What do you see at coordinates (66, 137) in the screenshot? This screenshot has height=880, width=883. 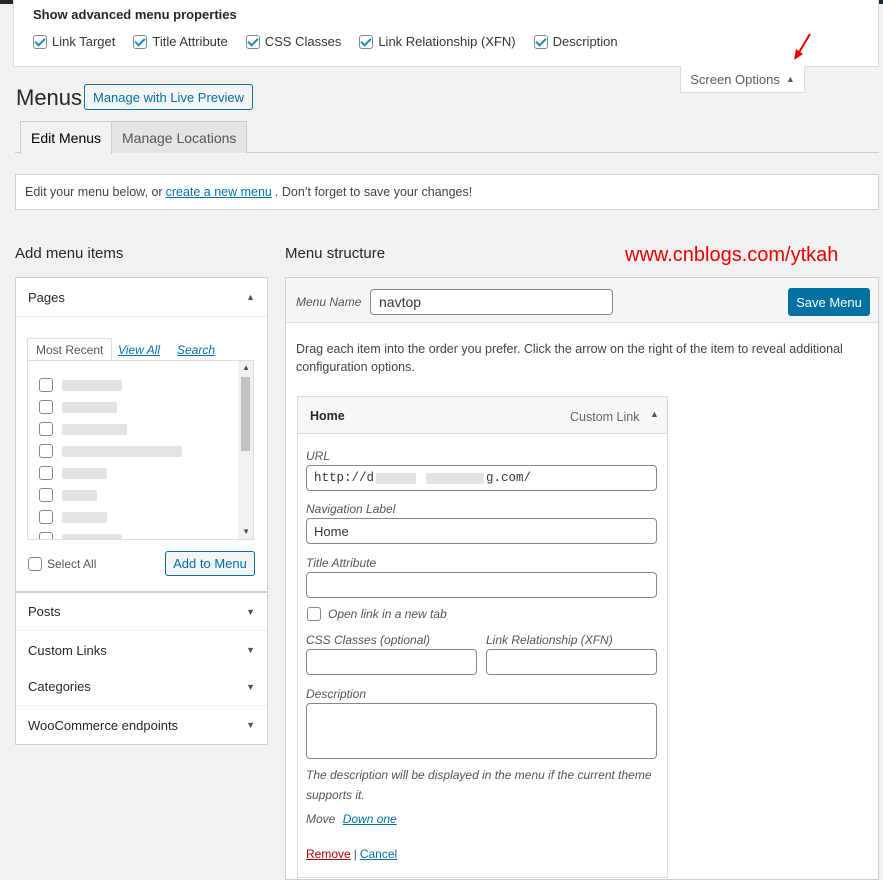 I see `tab-edit-menus: Edit Menus` at bounding box center [66, 137].